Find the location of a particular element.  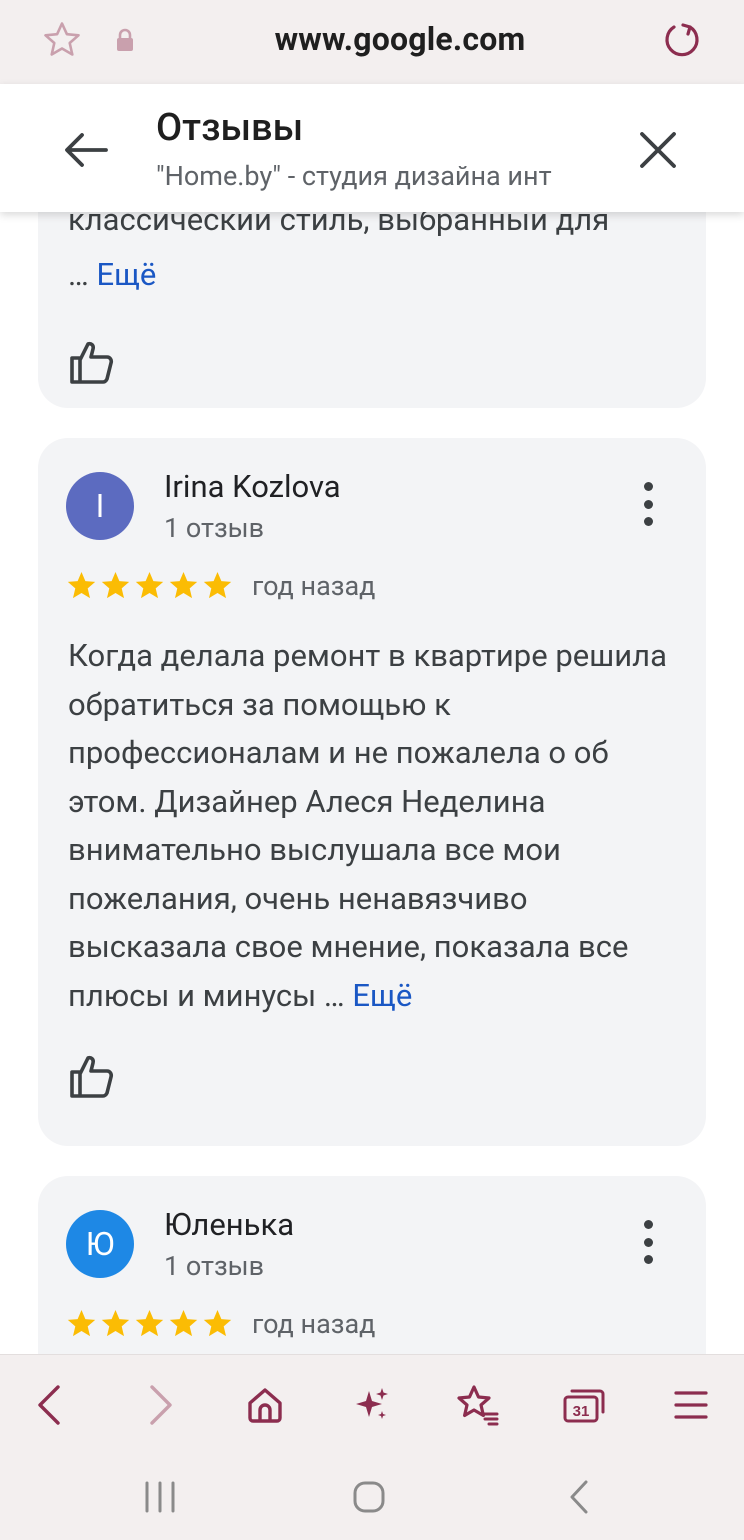

bookmarks-button is located at coordinates (477, 1405).